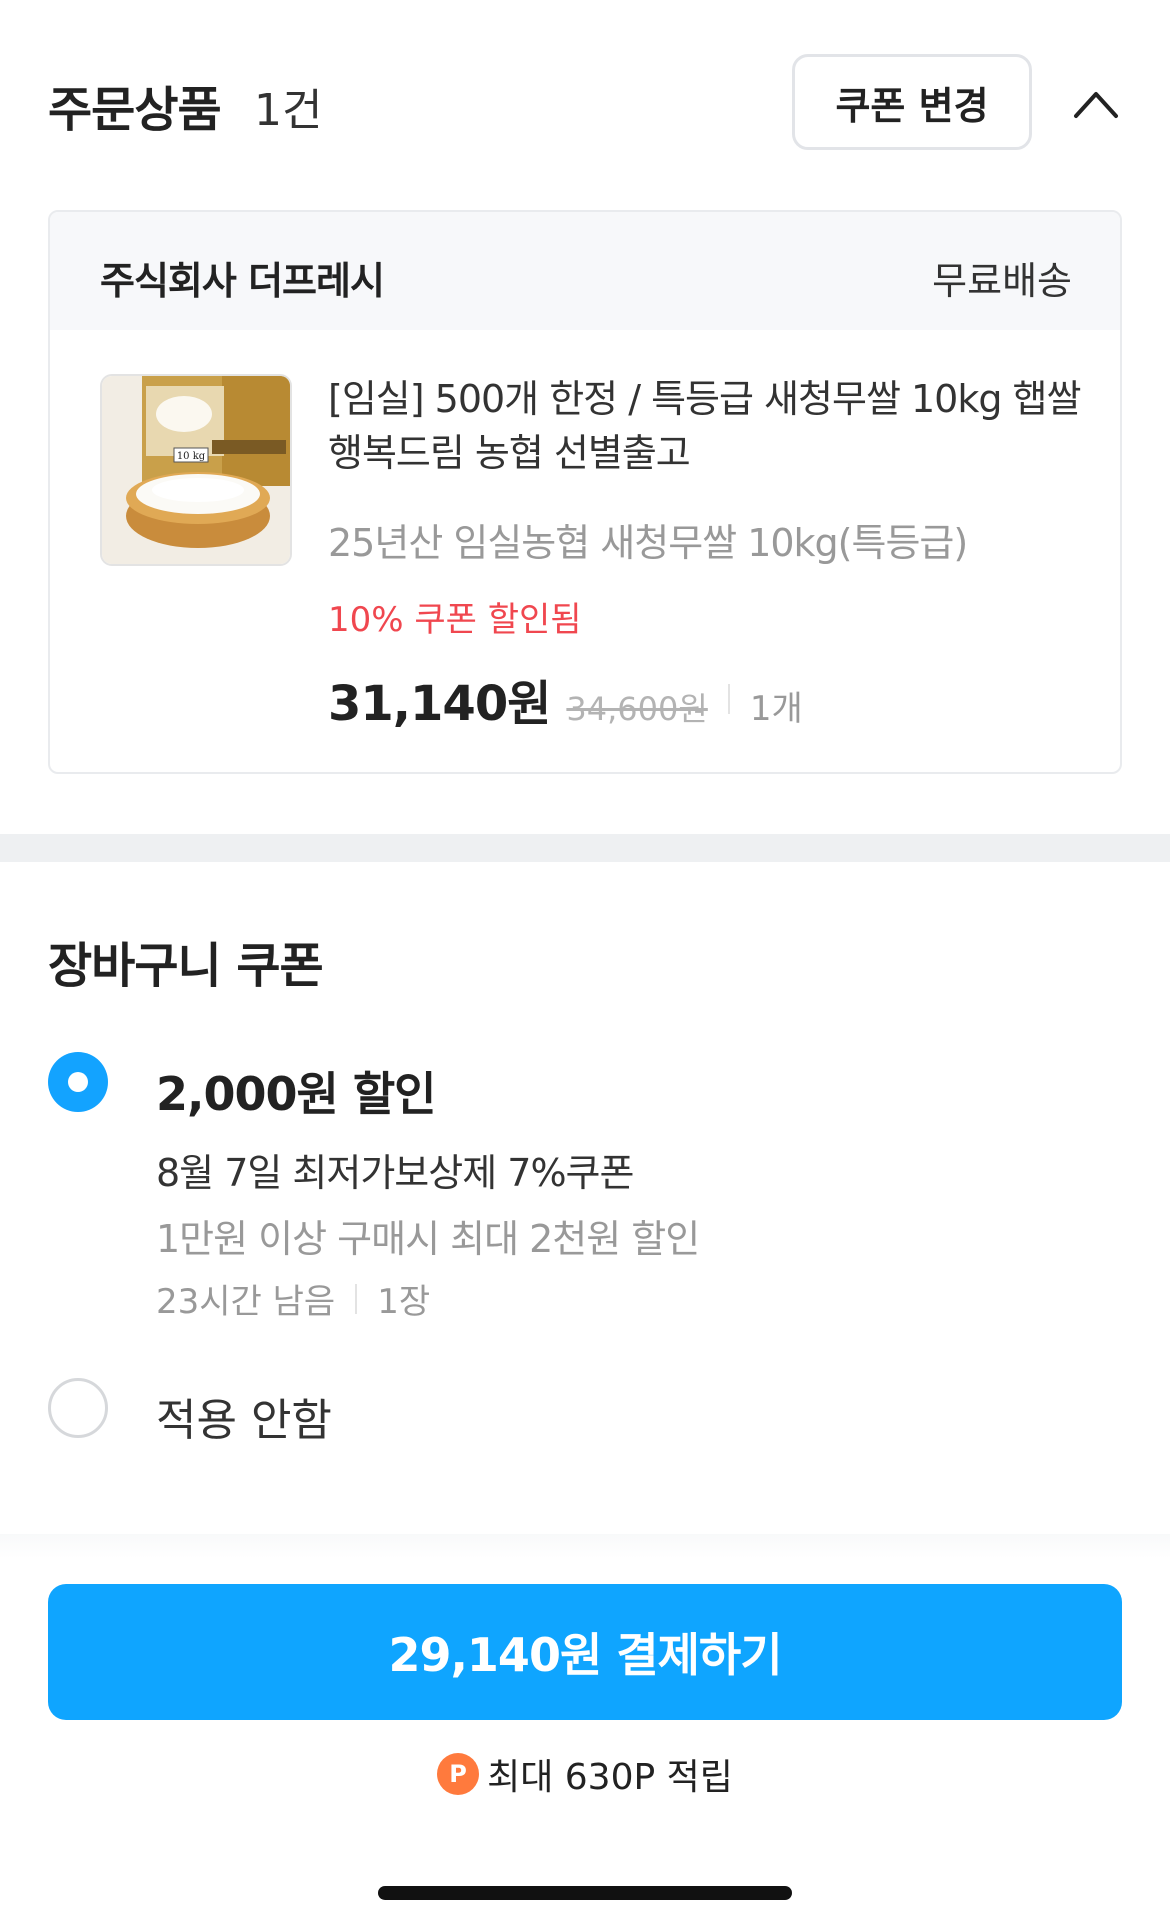  I want to click on bottom-bar-shadow, so click(585, 1546).